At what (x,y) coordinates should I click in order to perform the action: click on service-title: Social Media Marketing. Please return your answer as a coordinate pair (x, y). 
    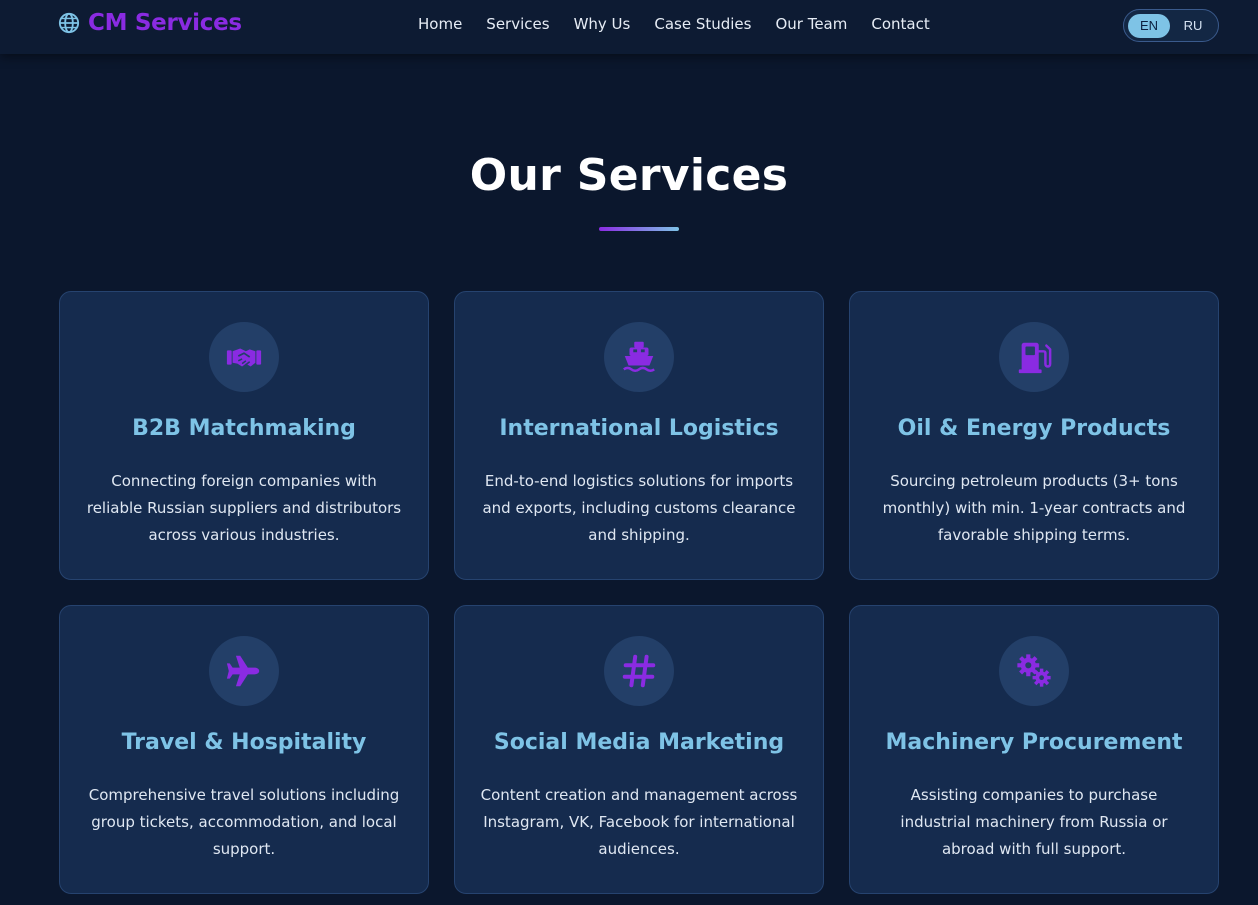
    Looking at the image, I should click on (639, 742).